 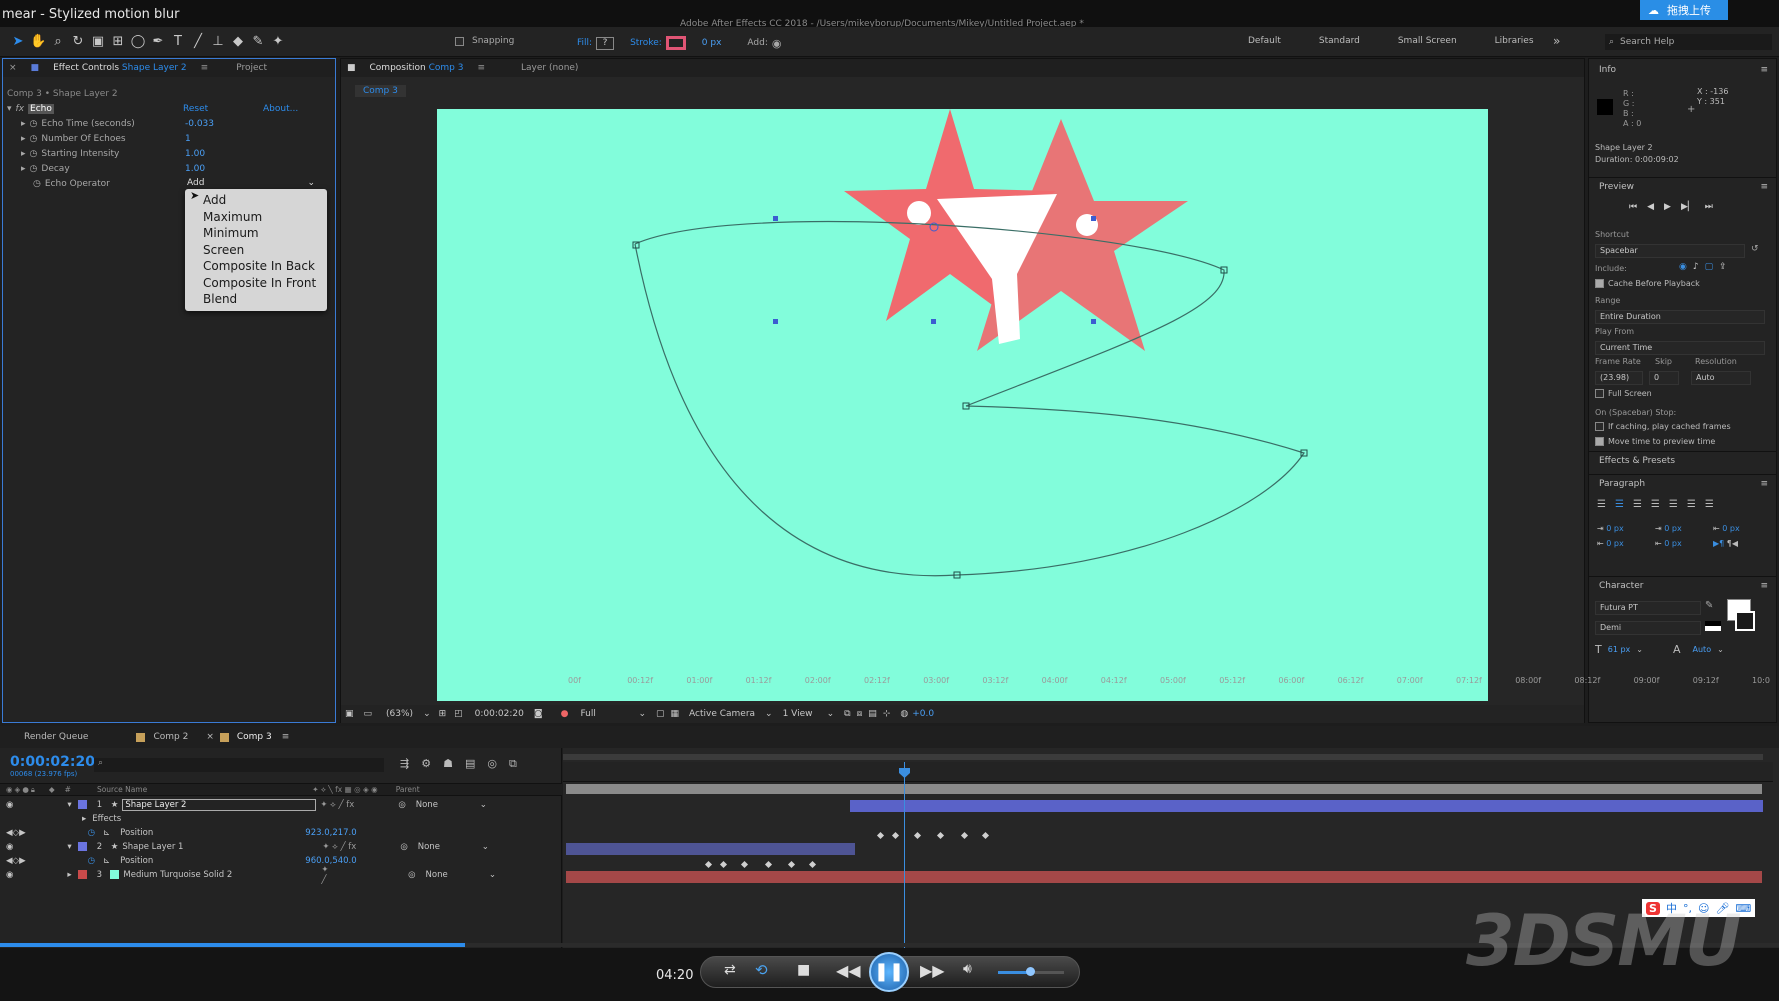 What do you see at coordinates (1637, 461) in the screenshot?
I see `effects-presets-title: Effects & Presets` at bounding box center [1637, 461].